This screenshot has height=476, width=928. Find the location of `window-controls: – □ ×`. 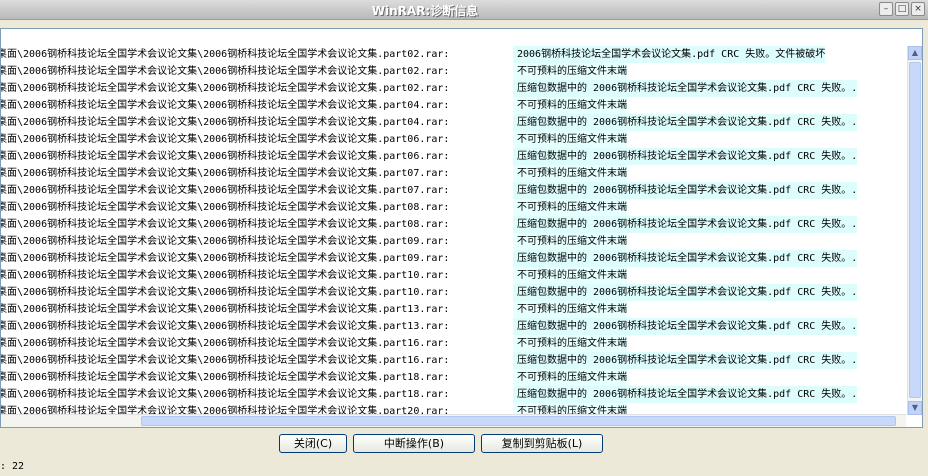

window-controls: – □ × is located at coordinates (902, 9).